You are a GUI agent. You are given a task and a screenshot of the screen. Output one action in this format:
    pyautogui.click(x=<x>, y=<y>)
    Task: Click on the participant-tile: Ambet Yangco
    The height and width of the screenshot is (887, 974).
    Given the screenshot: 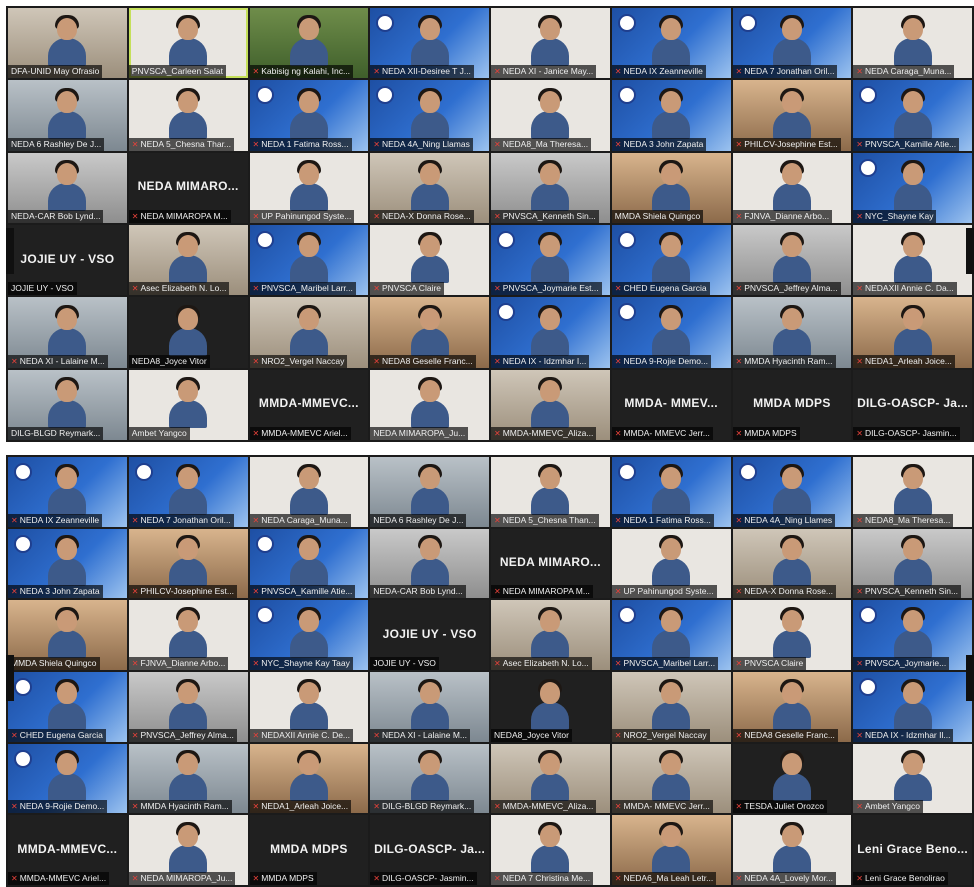 What is the action you would take?
    pyautogui.click(x=188, y=404)
    